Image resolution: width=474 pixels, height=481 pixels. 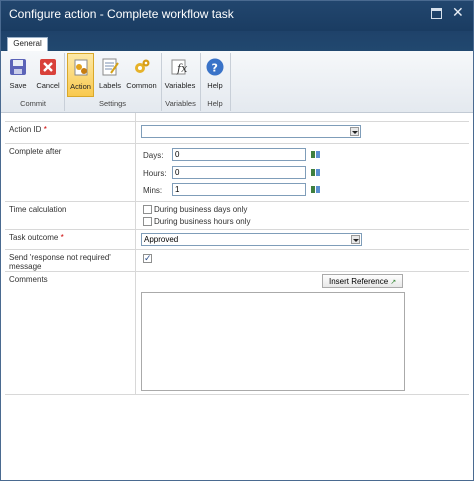 I want to click on comments-textarea, so click(x=273, y=341).